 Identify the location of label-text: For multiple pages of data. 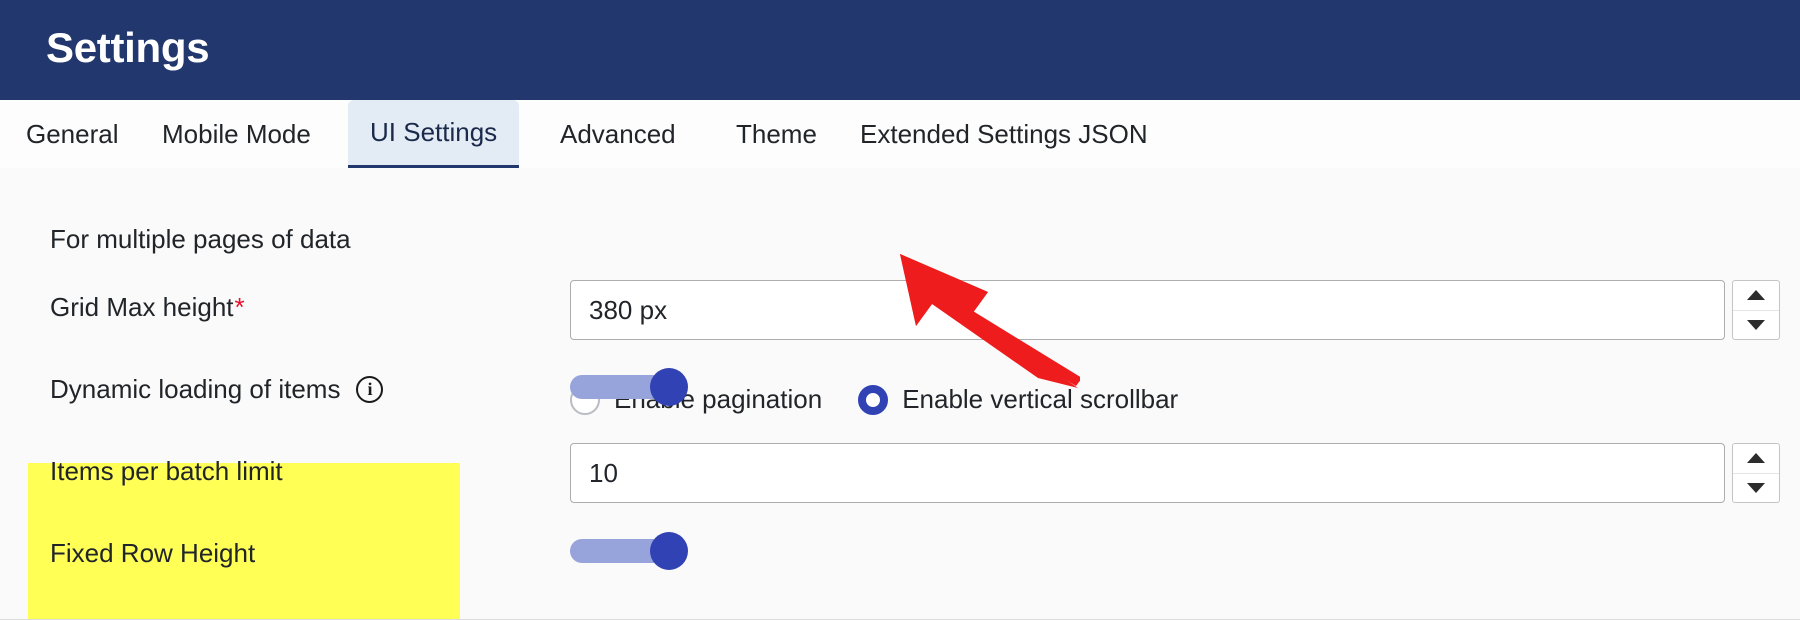
(200, 239).